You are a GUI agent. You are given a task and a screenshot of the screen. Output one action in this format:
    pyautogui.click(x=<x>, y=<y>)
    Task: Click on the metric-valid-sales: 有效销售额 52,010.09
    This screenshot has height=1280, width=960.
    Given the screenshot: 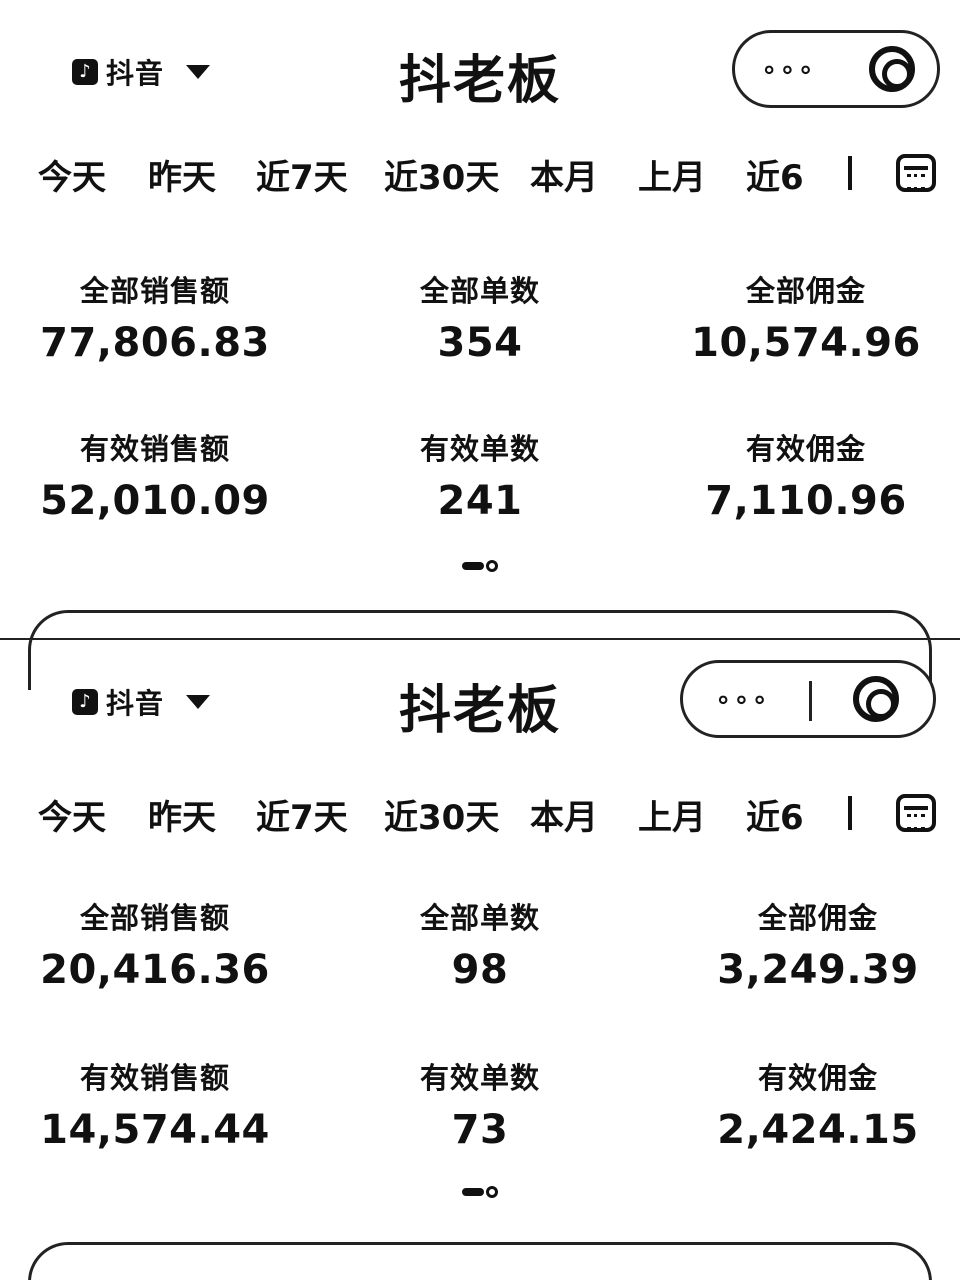 What is the action you would take?
    pyautogui.click(x=155, y=475)
    